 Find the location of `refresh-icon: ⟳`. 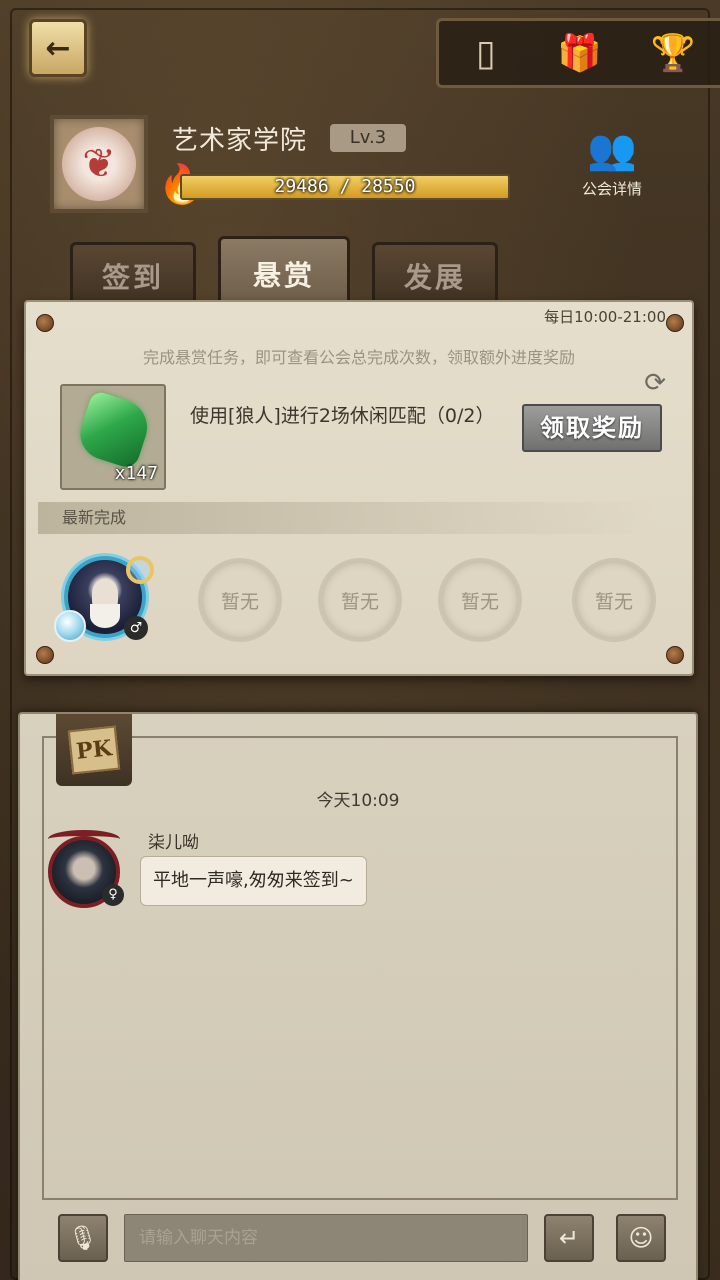

refresh-icon: ⟳ is located at coordinates (655, 383).